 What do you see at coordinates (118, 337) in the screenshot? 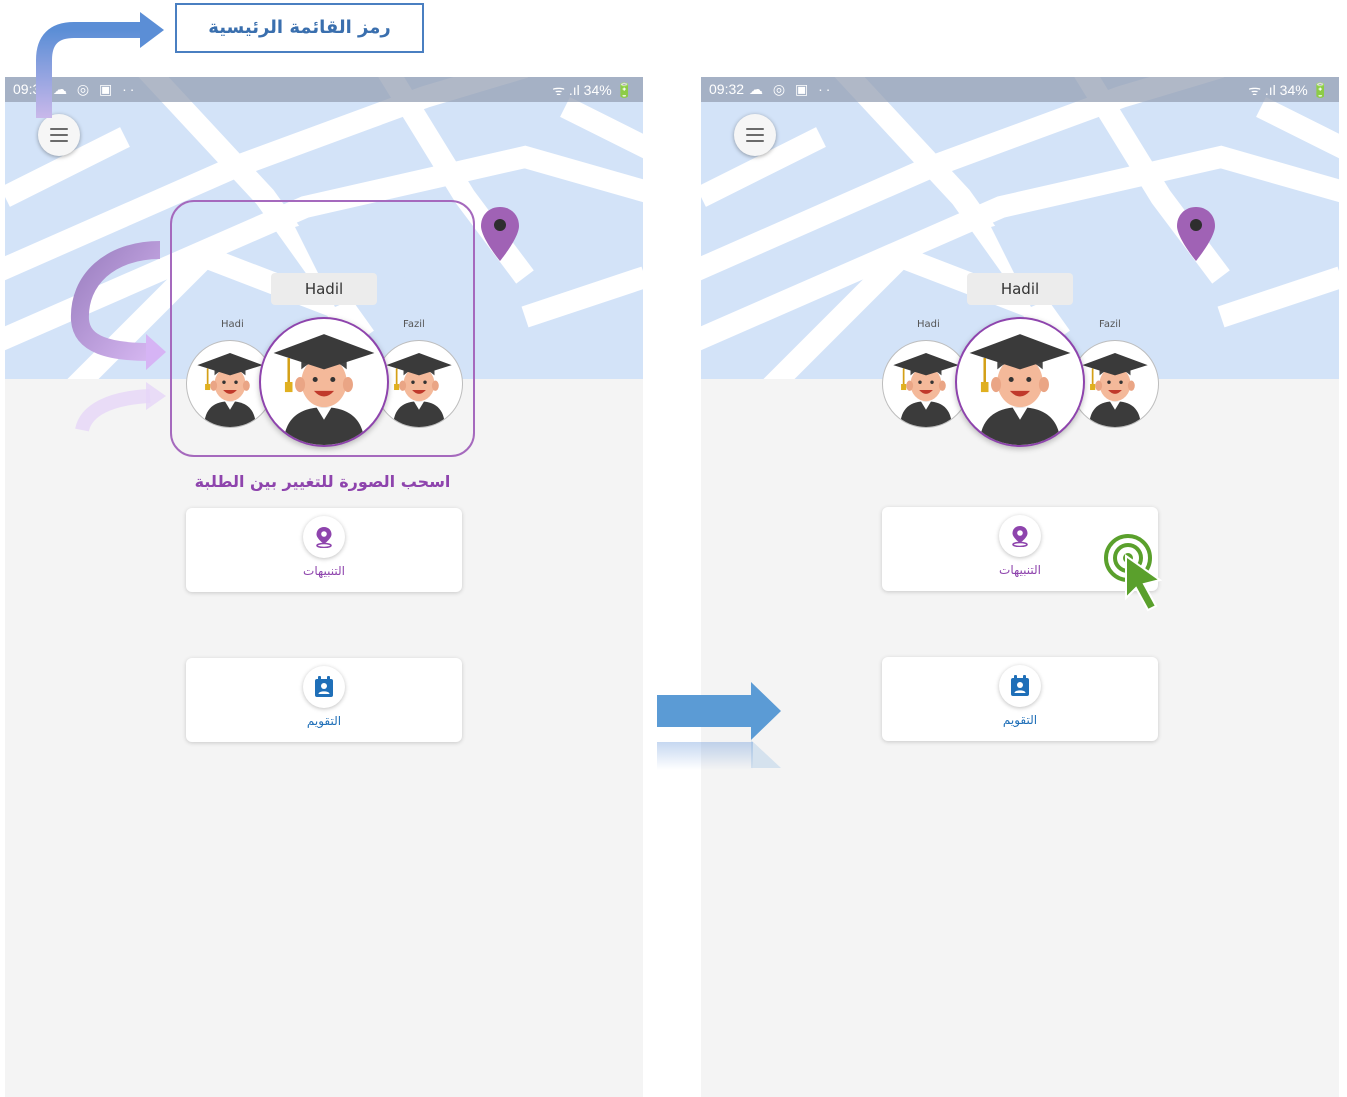
I see `swipe-gesture-arrow` at bounding box center [118, 337].